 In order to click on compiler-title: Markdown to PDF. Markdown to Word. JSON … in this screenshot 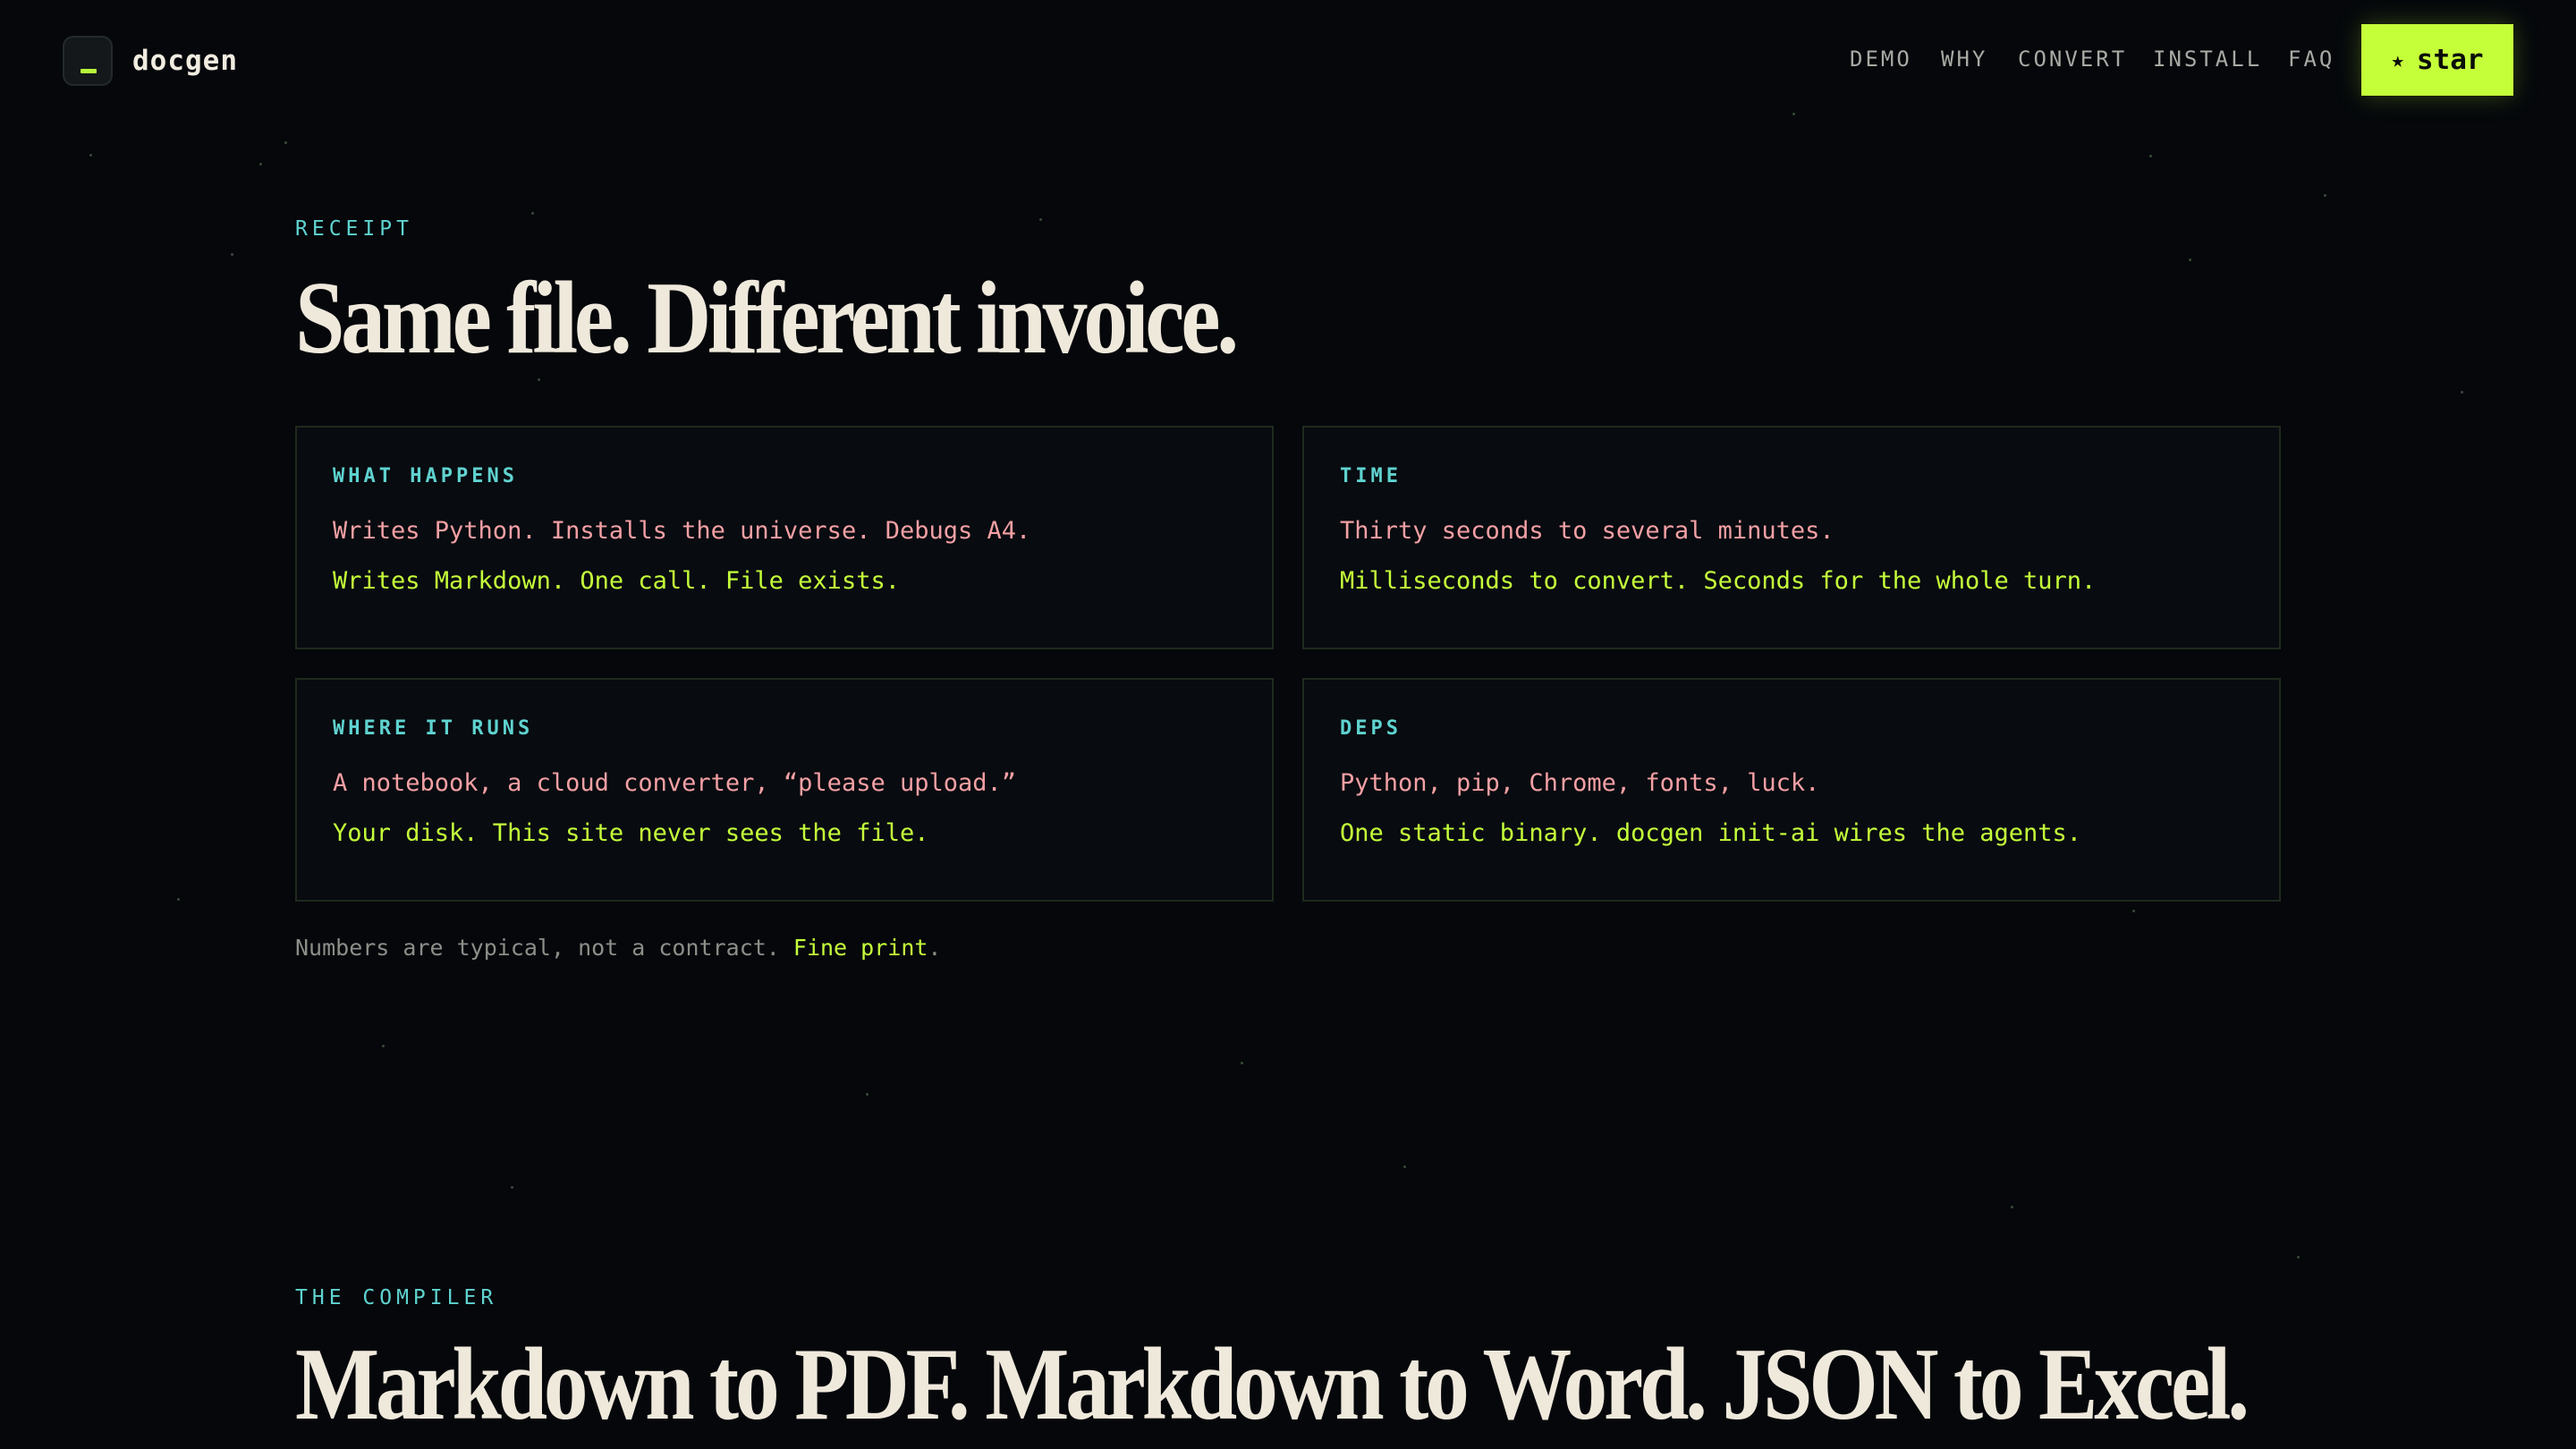, I will do `click(1272, 1384)`.